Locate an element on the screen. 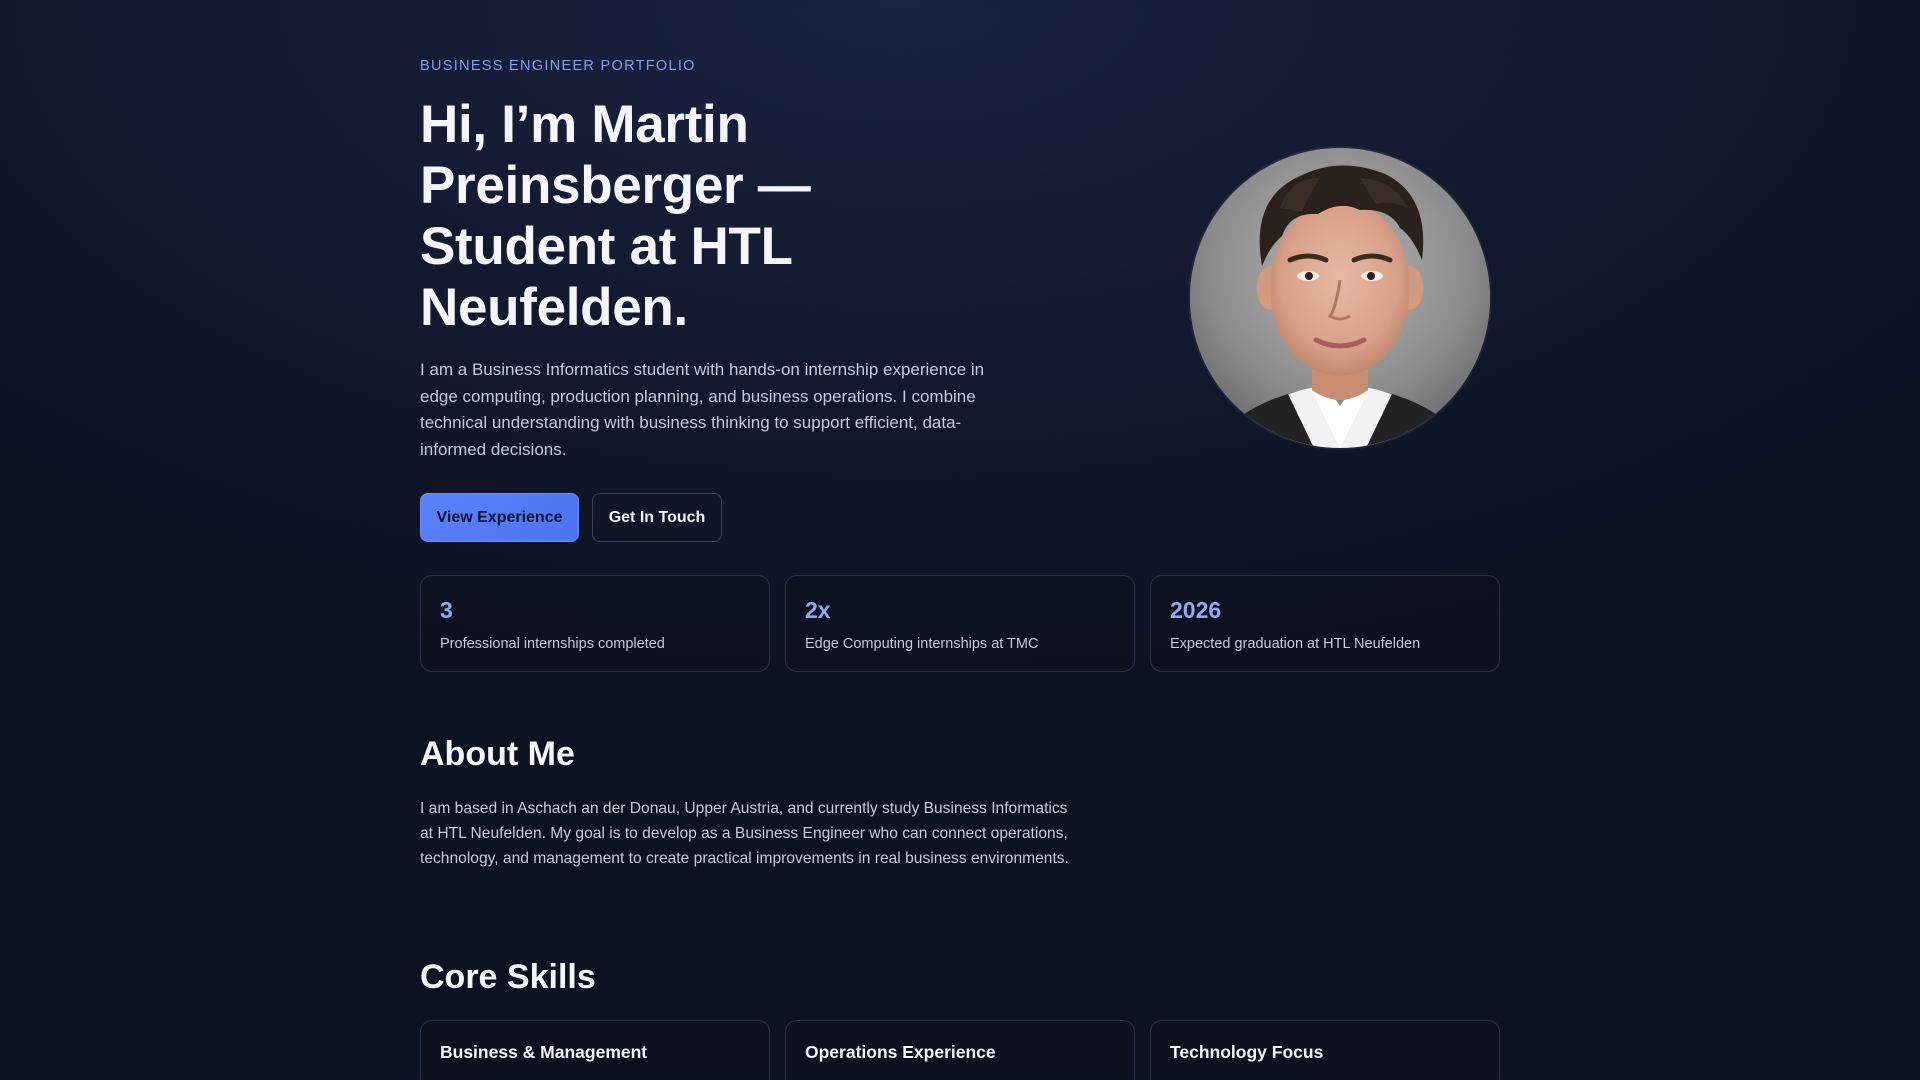  view-experience-button: View Experience is located at coordinates (499, 517).